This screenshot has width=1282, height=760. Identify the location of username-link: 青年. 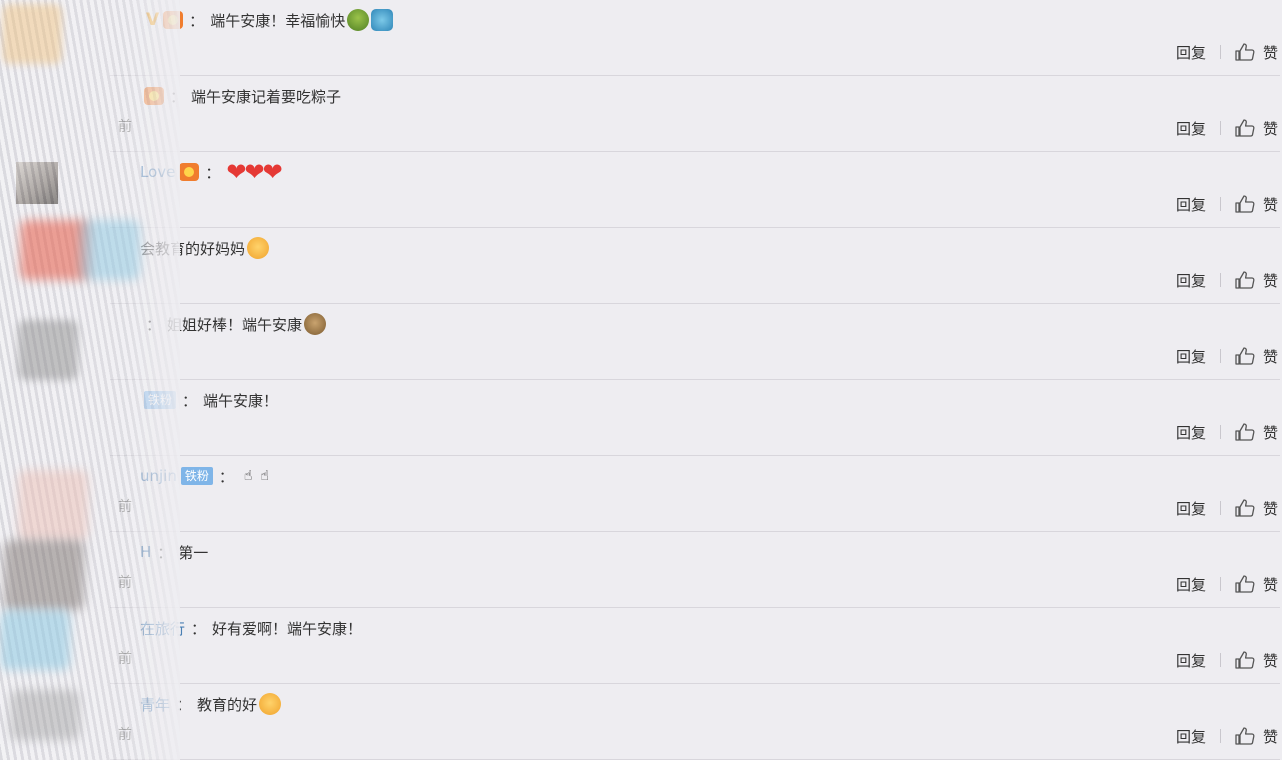
(155, 704).